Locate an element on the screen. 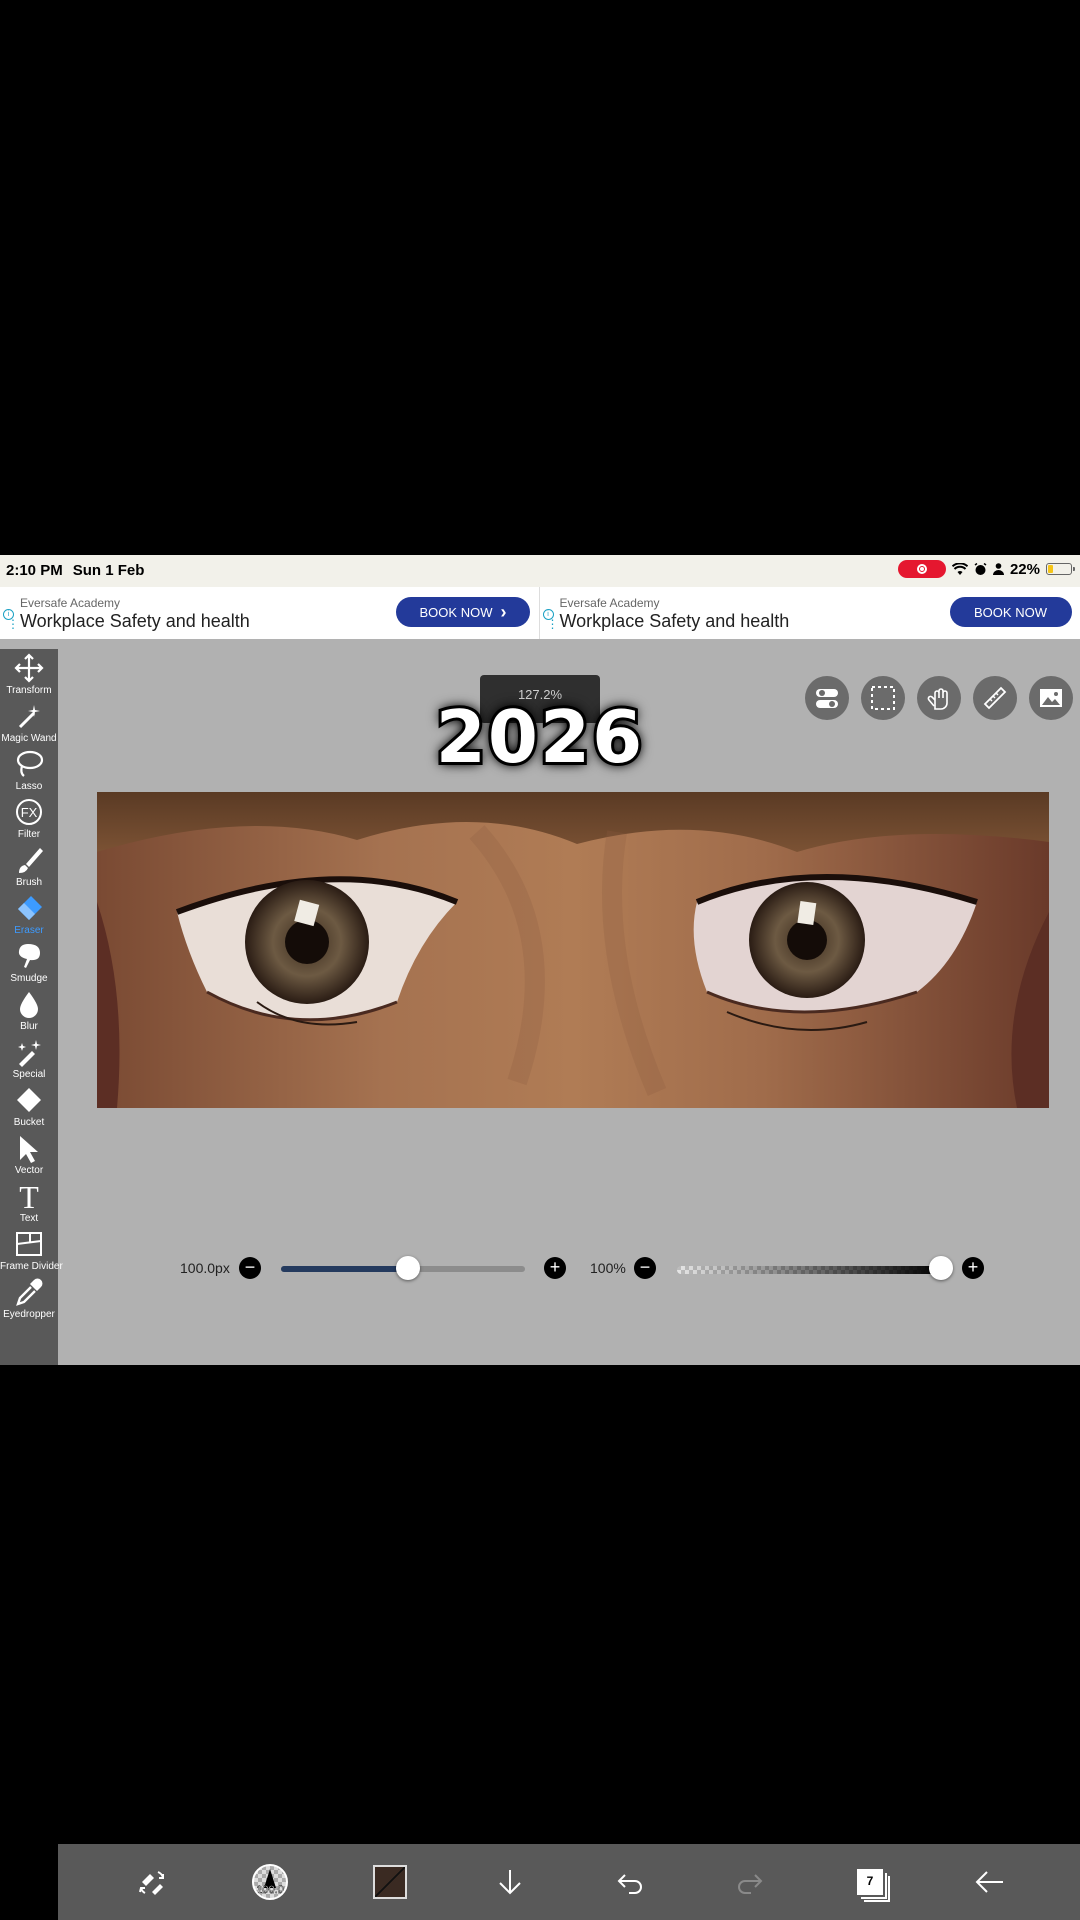 This screenshot has width=1080, height=1920. tool-transform: Transform is located at coordinates (29, 677).